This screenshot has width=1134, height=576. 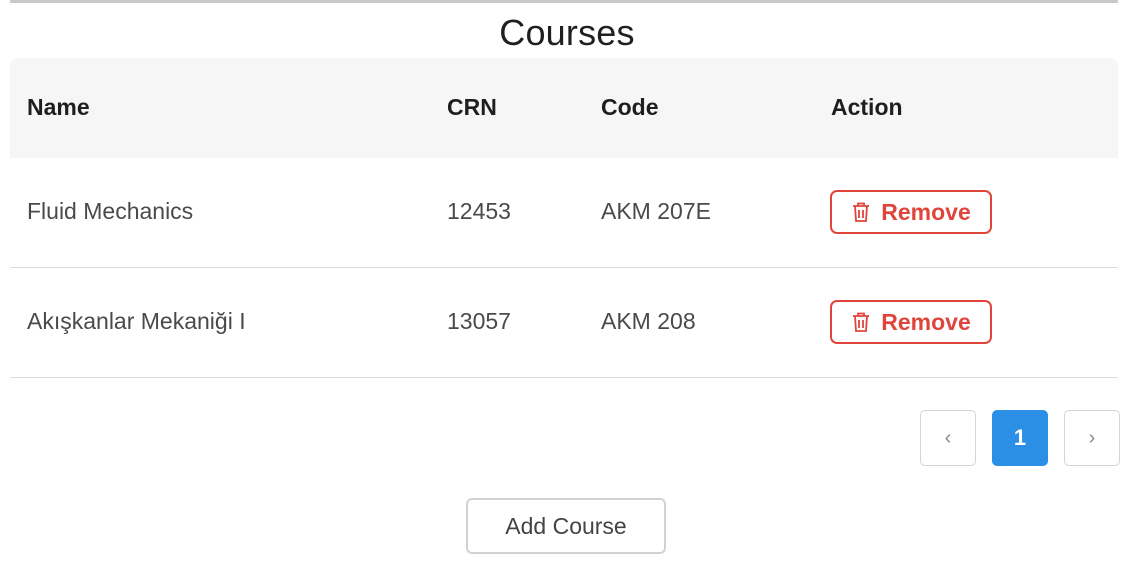 I want to click on pagination-prev-button: ‹, so click(x=948, y=438).